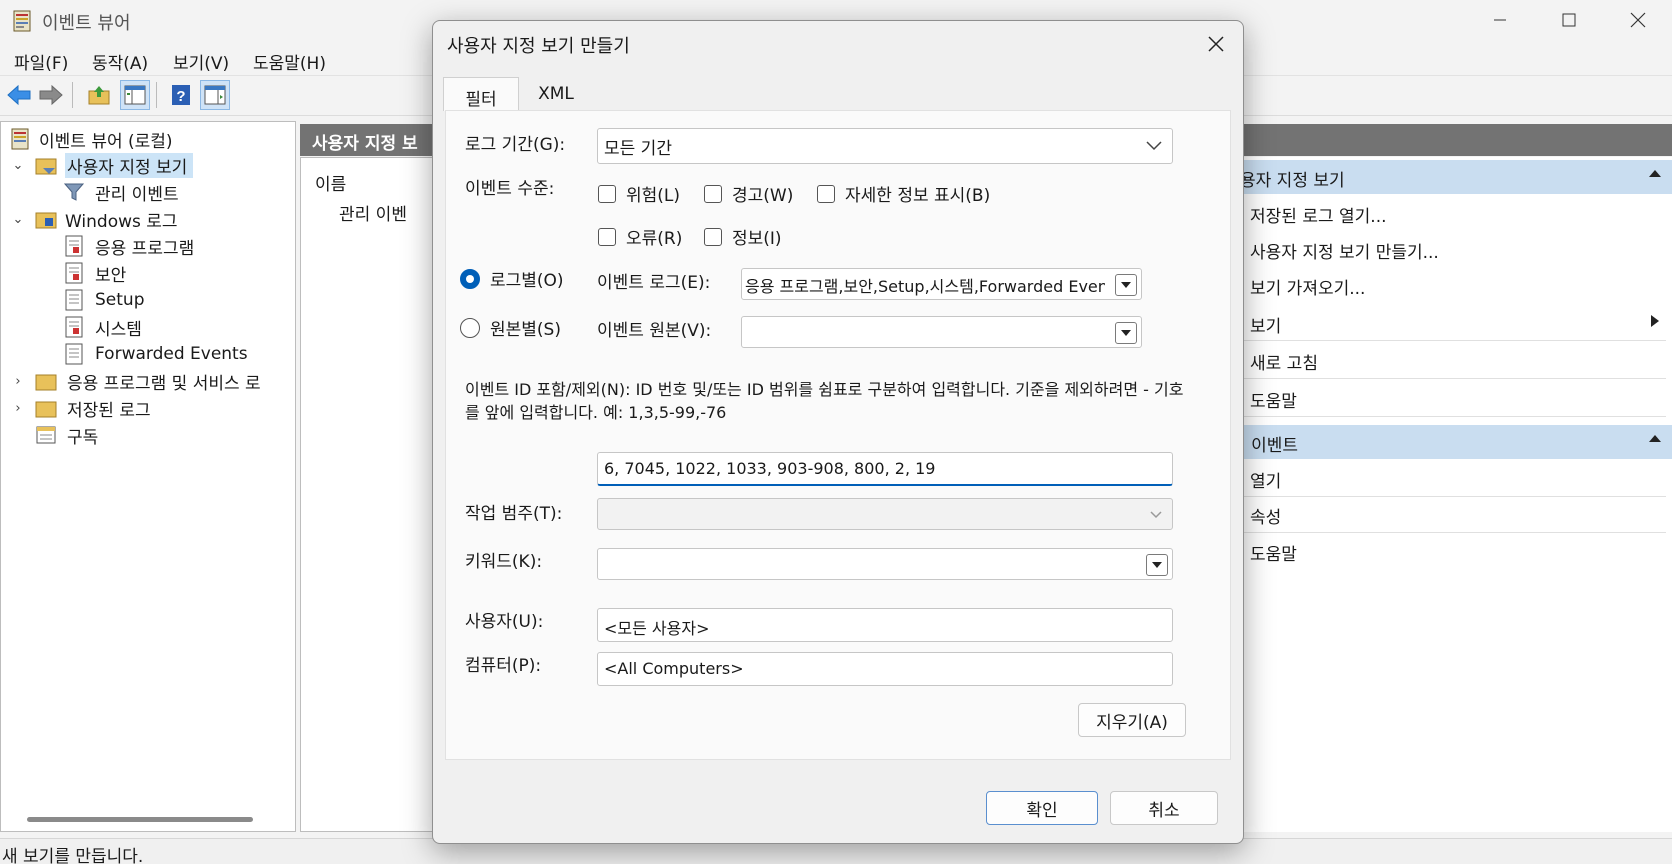  What do you see at coordinates (1132, 720) in the screenshot?
I see `clear-button: 지우기(A)` at bounding box center [1132, 720].